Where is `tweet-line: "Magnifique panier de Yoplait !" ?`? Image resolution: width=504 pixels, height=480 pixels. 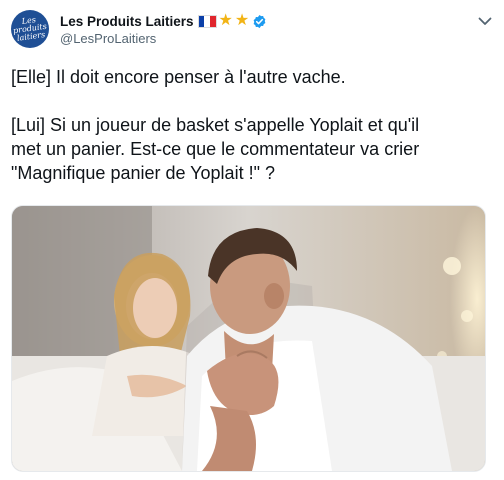
tweet-line: "Magnifique panier de Yoplait !" ? is located at coordinates (143, 173).